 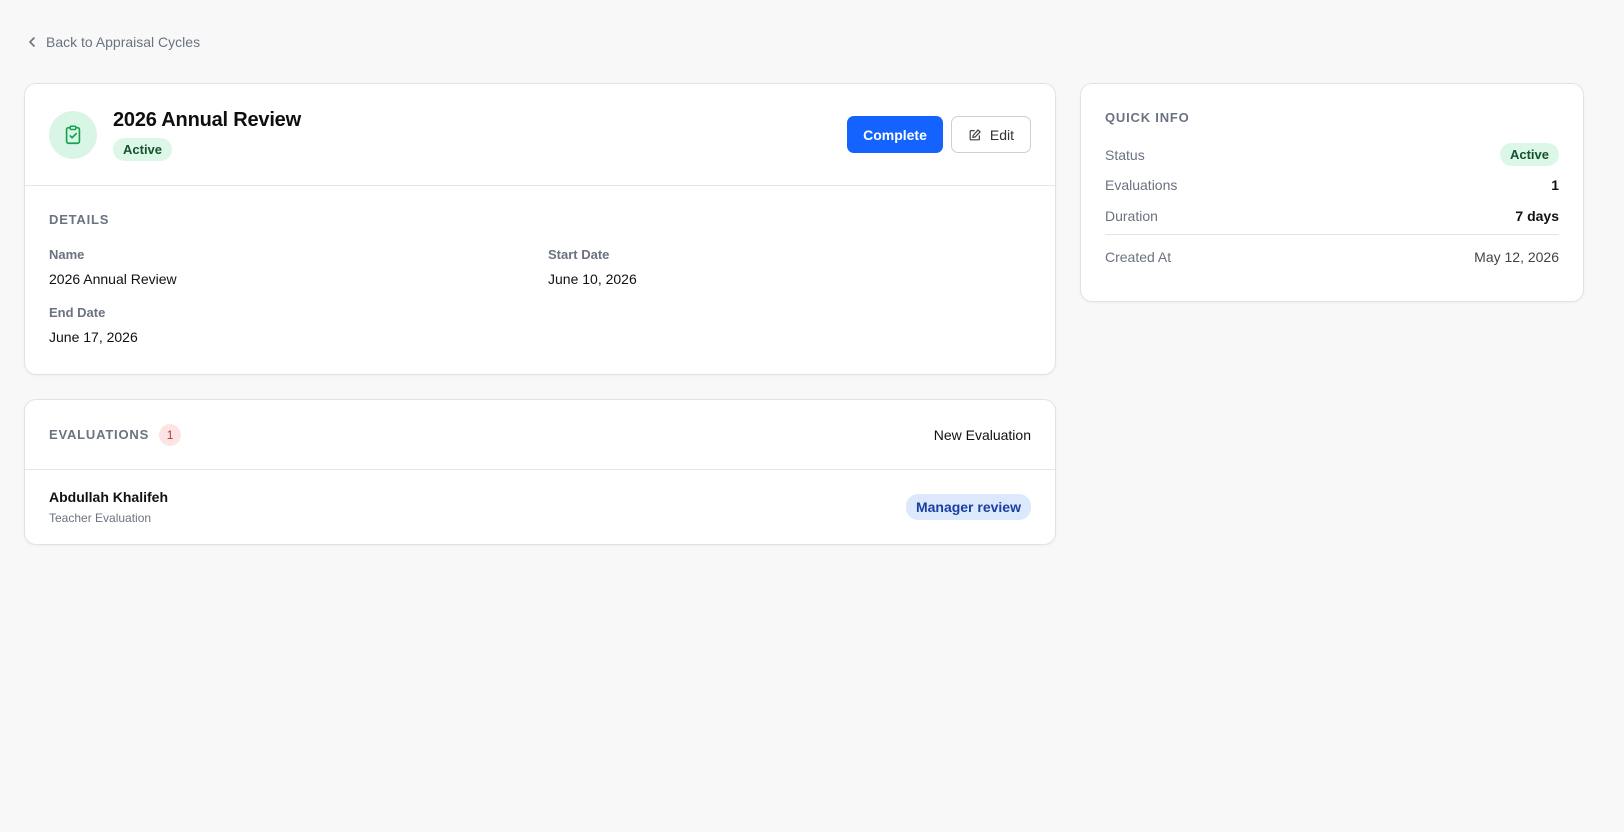 What do you see at coordinates (1131, 216) in the screenshot?
I see `quick-info-duration-label: Duration` at bounding box center [1131, 216].